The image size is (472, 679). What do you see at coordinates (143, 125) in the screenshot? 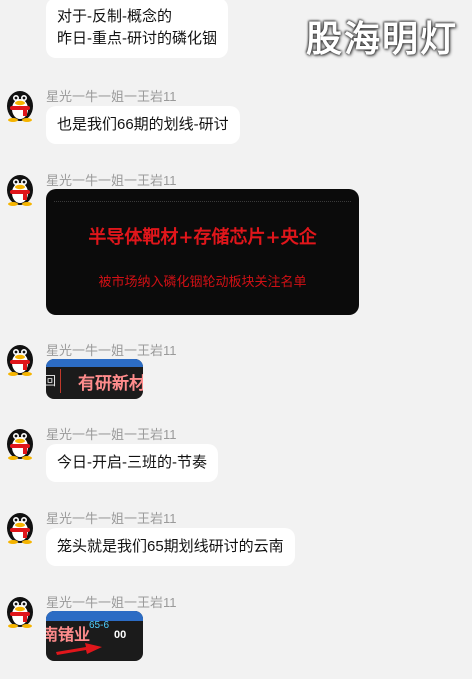
I see `message-bubble: 也是我们66期的划线-研讨` at bounding box center [143, 125].